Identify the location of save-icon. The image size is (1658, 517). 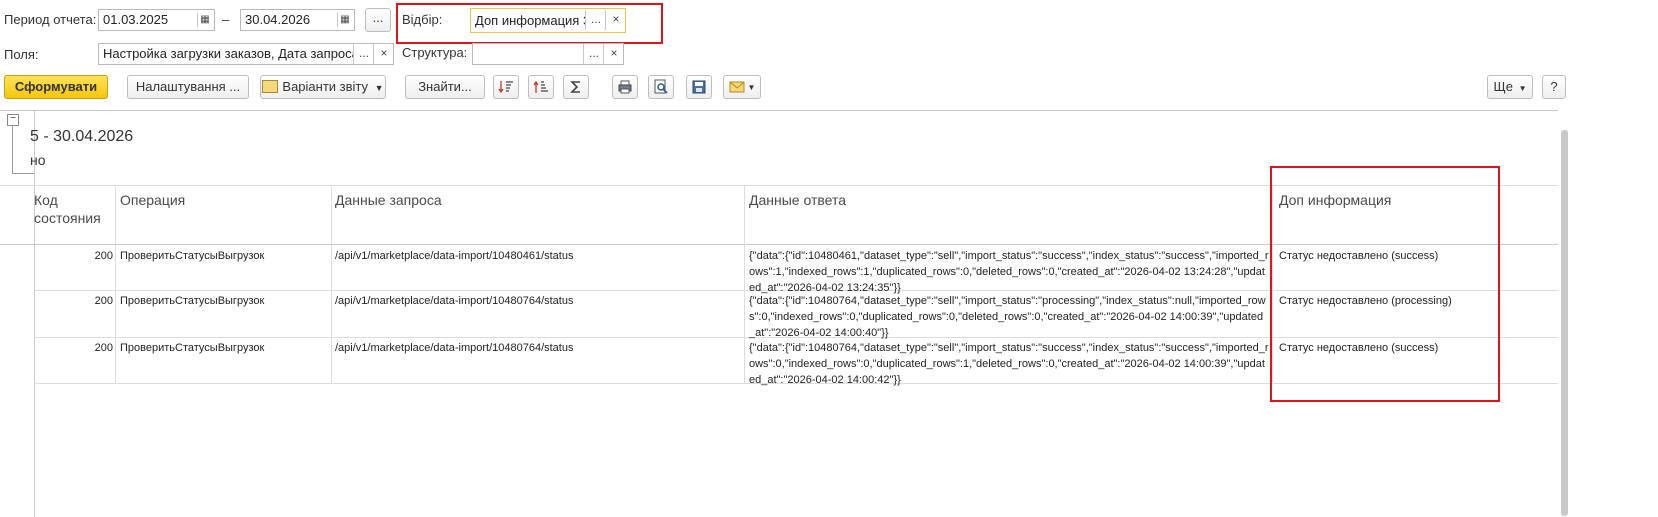
(699, 87).